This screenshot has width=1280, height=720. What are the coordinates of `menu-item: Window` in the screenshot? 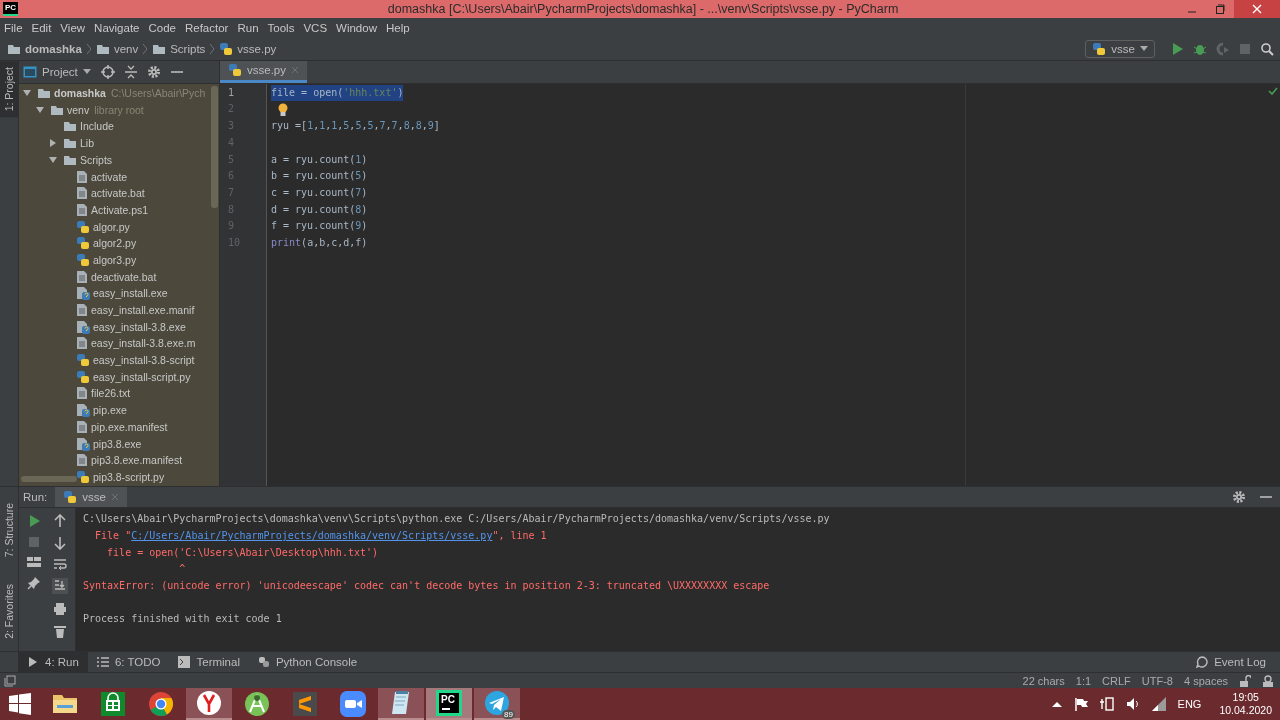 It's located at (356, 27).